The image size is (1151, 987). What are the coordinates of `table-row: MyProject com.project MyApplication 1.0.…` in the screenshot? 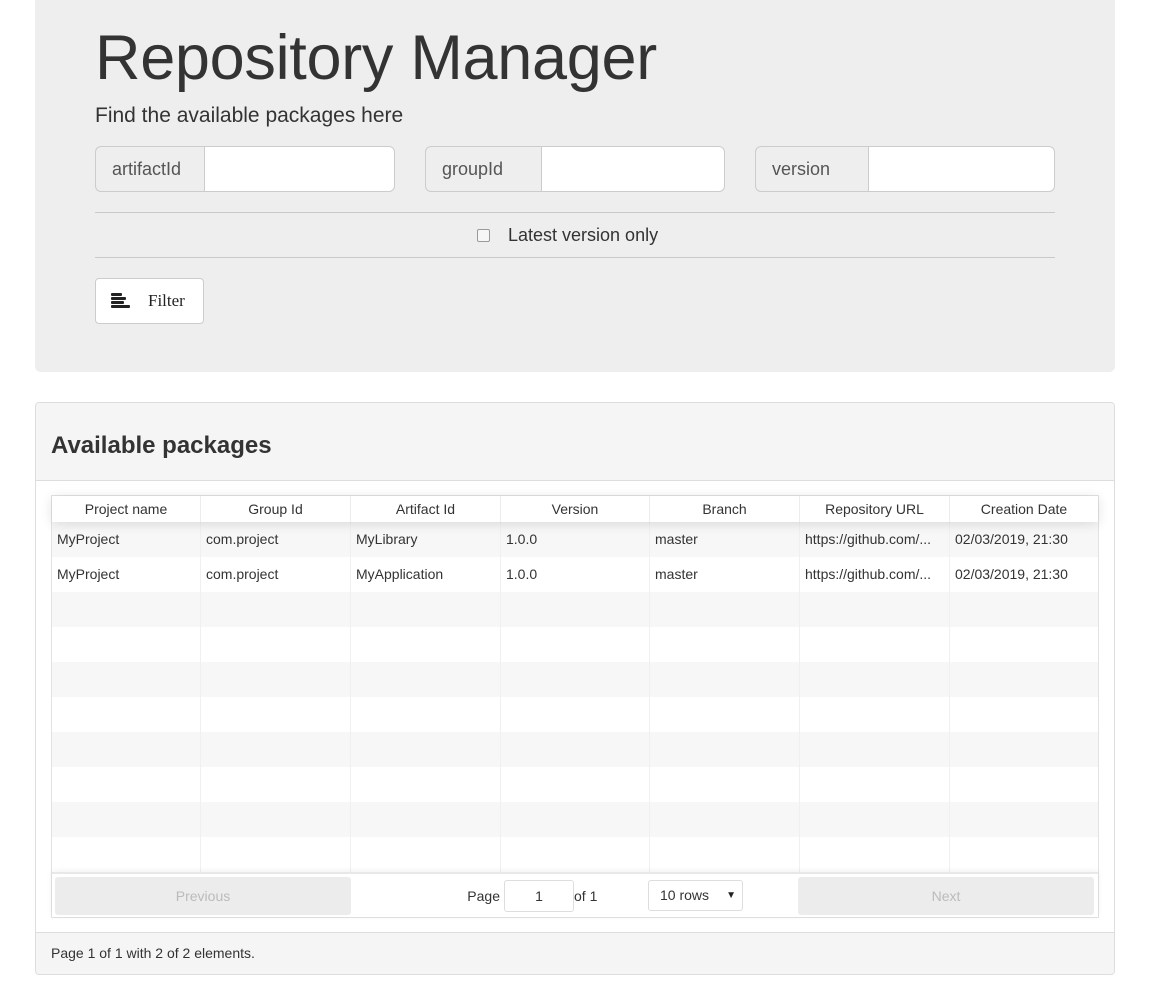 It's located at (575, 574).